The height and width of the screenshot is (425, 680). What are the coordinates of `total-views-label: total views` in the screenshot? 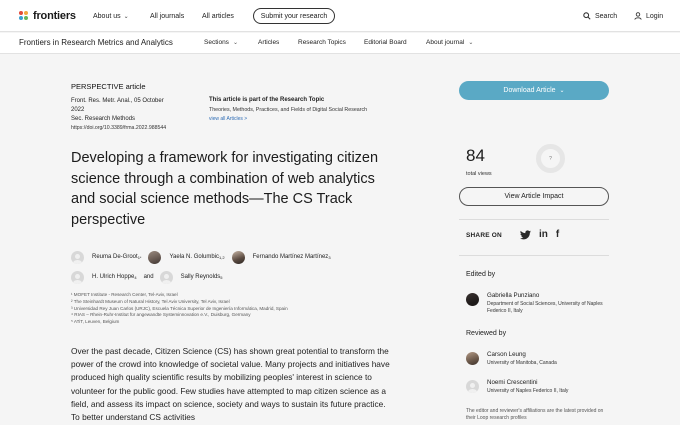 It's located at (479, 174).